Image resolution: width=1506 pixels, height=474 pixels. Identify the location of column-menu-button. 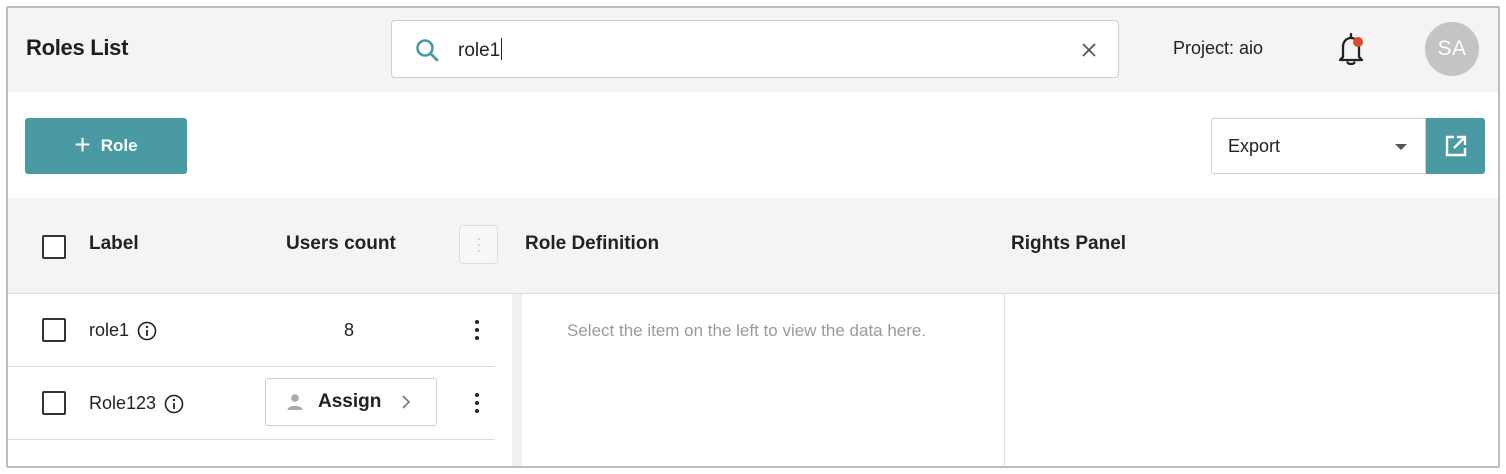
(478, 244).